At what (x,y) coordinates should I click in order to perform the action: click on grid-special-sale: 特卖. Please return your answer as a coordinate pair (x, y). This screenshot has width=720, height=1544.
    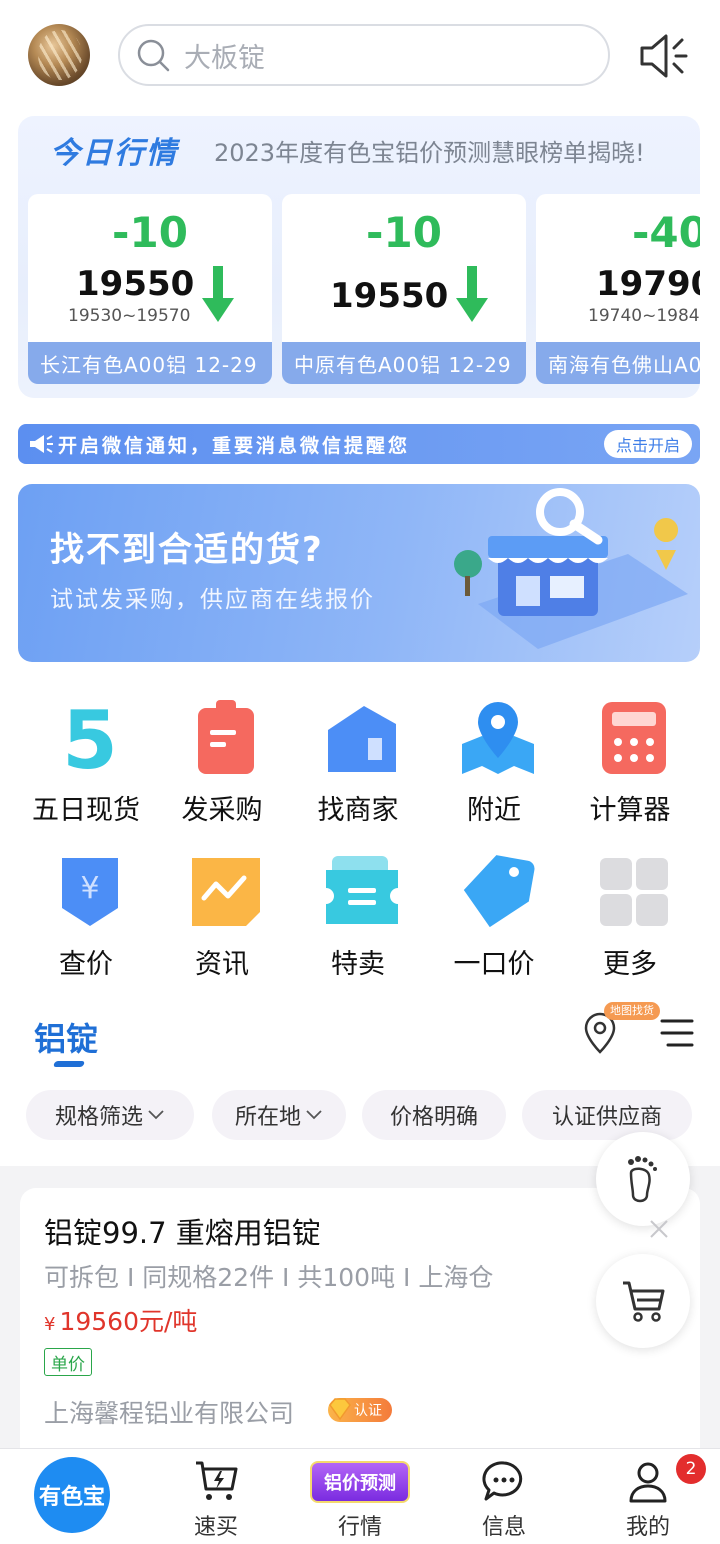
    Looking at the image, I should click on (358, 924).